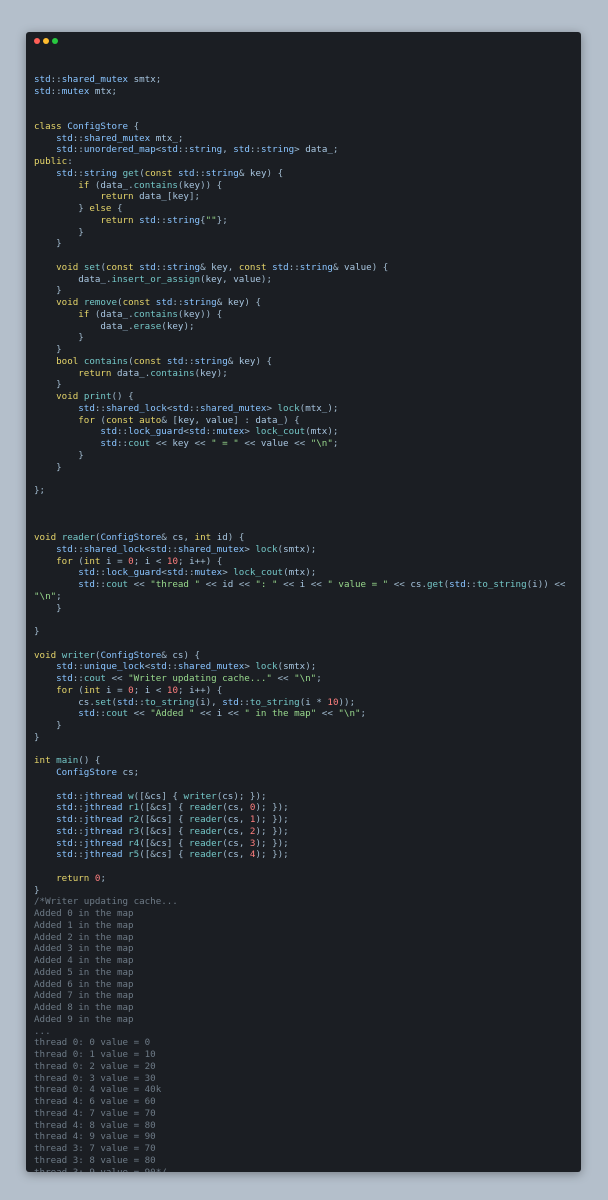 This screenshot has width=608, height=1200. Describe the element at coordinates (40, 490) in the screenshot. I see `code-line: };` at that location.